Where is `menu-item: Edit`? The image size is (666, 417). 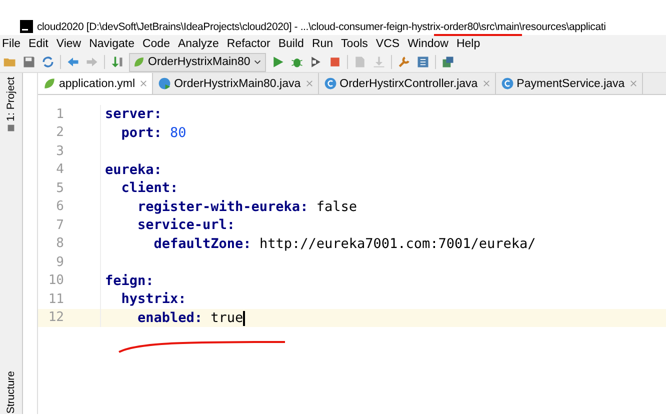
menu-item: Edit is located at coordinates (38, 44).